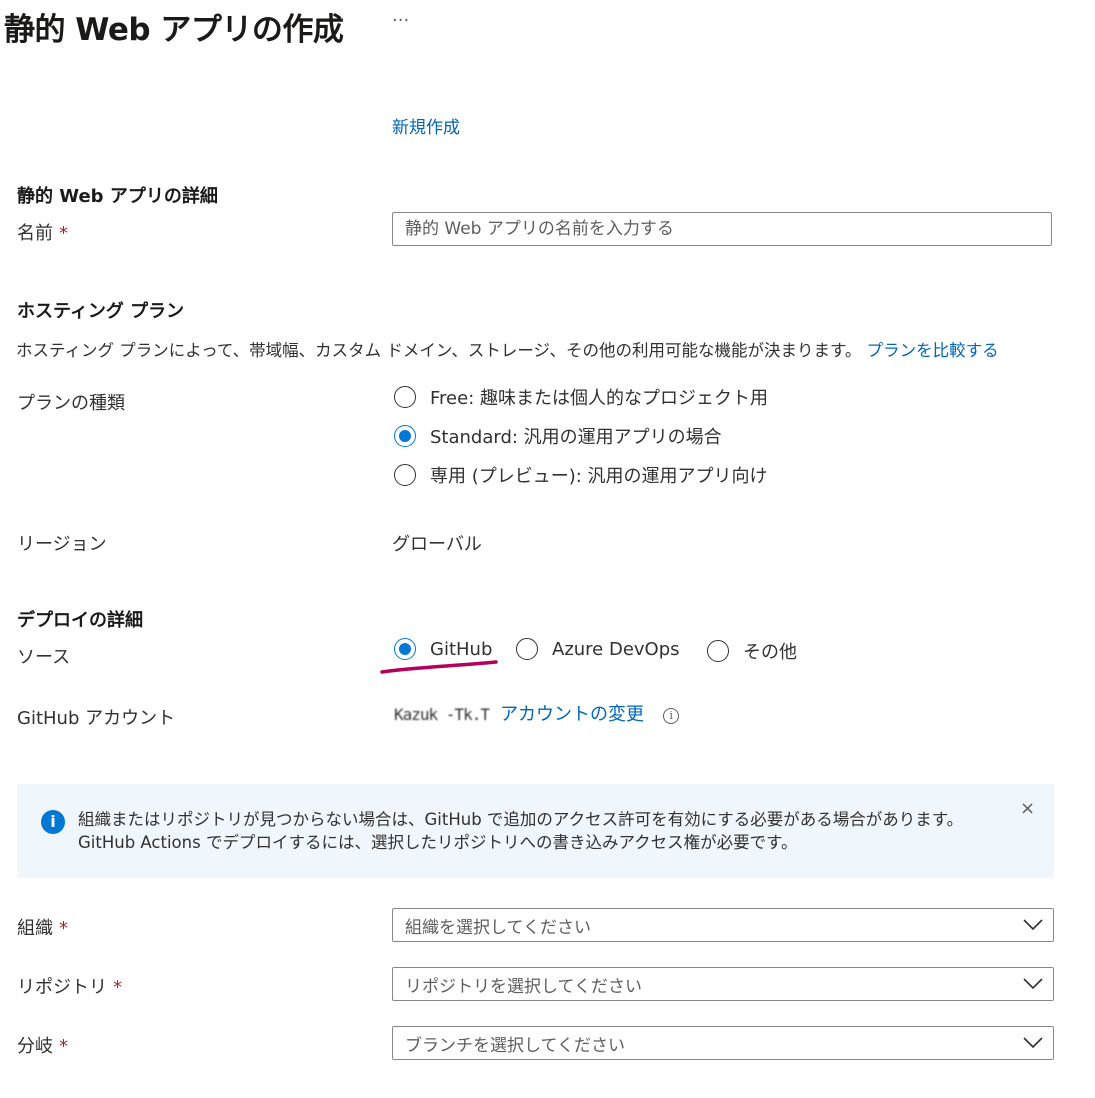 Image resolution: width=1095 pixels, height=1098 pixels. Describe the element at coordinates (35, 1046) in the screenshot. I see `branch-label-text: 分岐` at that location.